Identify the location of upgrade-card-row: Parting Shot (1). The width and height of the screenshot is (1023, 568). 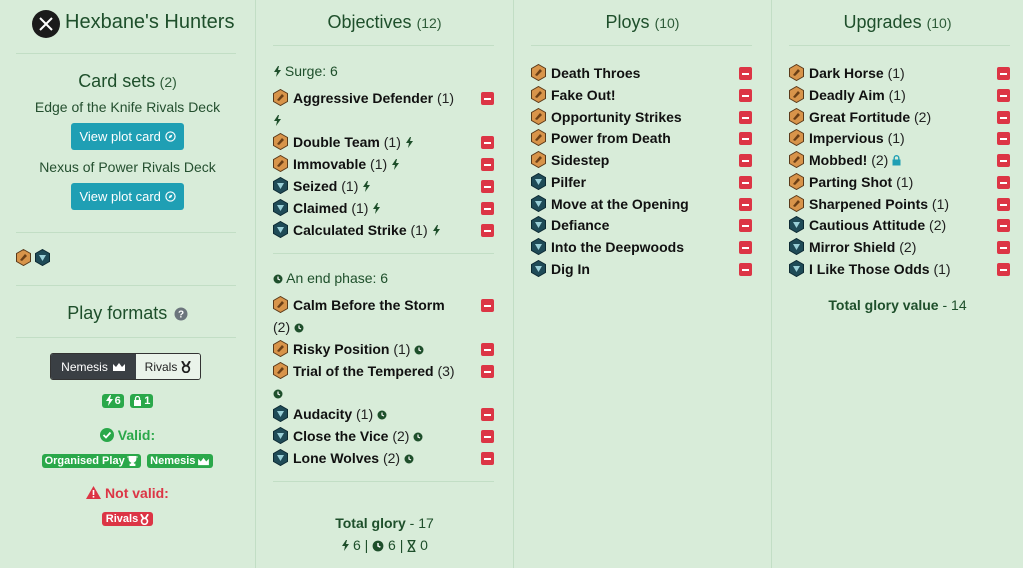
(851, 182).